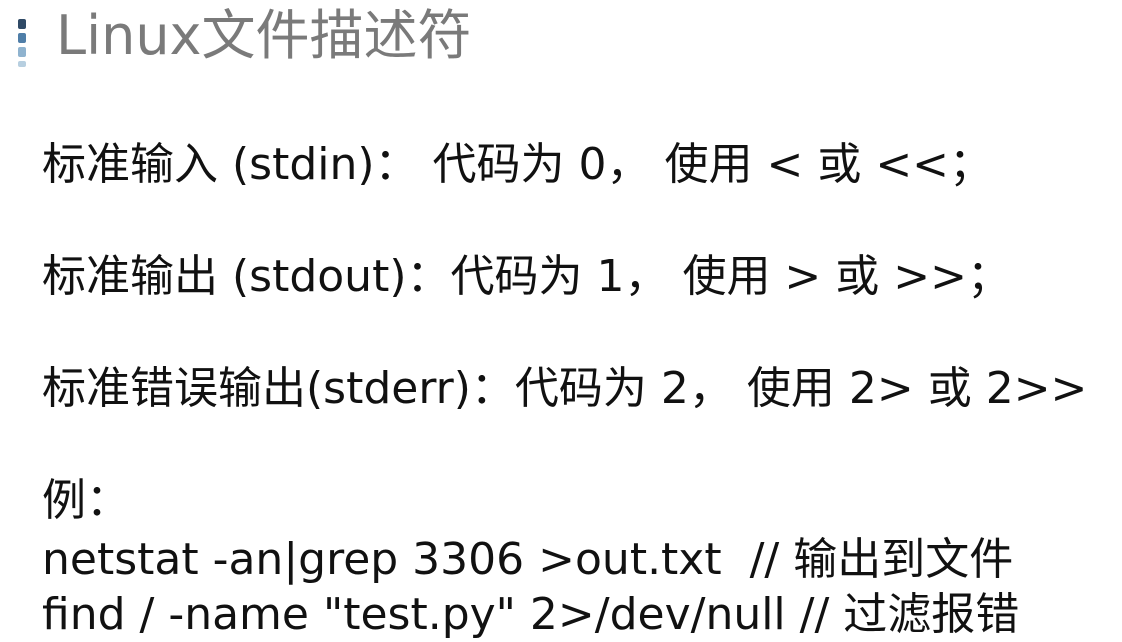 This screenshot has height=642, width=1122. I want to click on example-label: 例：, so click(86, 500).